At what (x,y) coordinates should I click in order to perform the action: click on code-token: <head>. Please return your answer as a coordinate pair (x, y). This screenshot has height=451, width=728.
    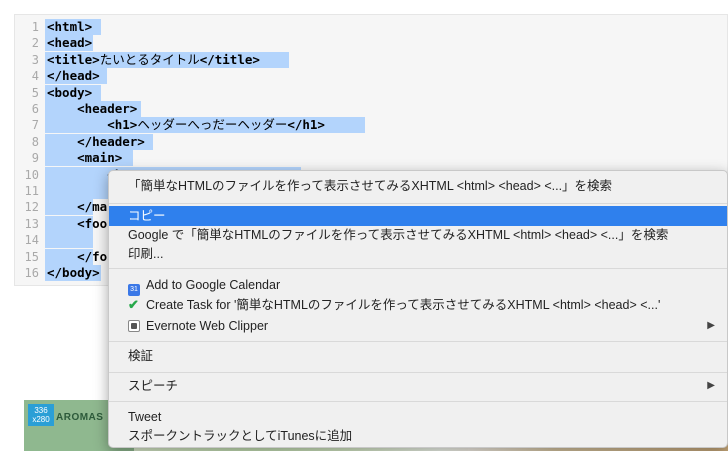
    Looking at the image, I should click on (70, 43).